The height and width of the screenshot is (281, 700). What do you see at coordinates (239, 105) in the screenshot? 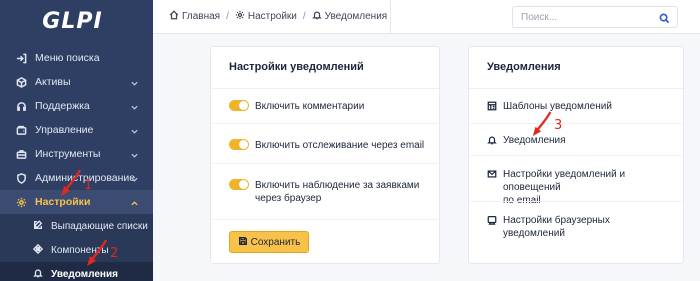
I see `enable-comments-toggle` at bounding box center [239, 105].